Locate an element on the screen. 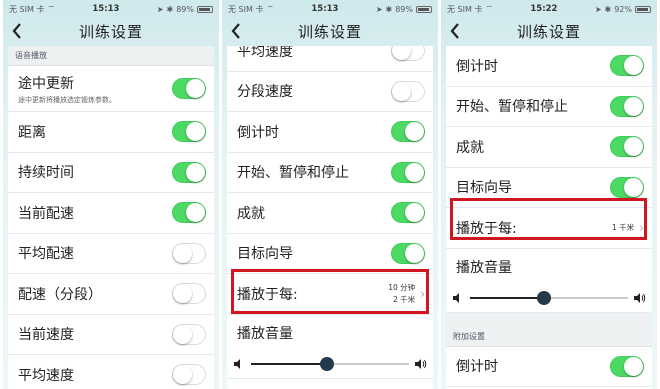  play-every-value-distance: 2 千米 is located at coordinates (404, 299).